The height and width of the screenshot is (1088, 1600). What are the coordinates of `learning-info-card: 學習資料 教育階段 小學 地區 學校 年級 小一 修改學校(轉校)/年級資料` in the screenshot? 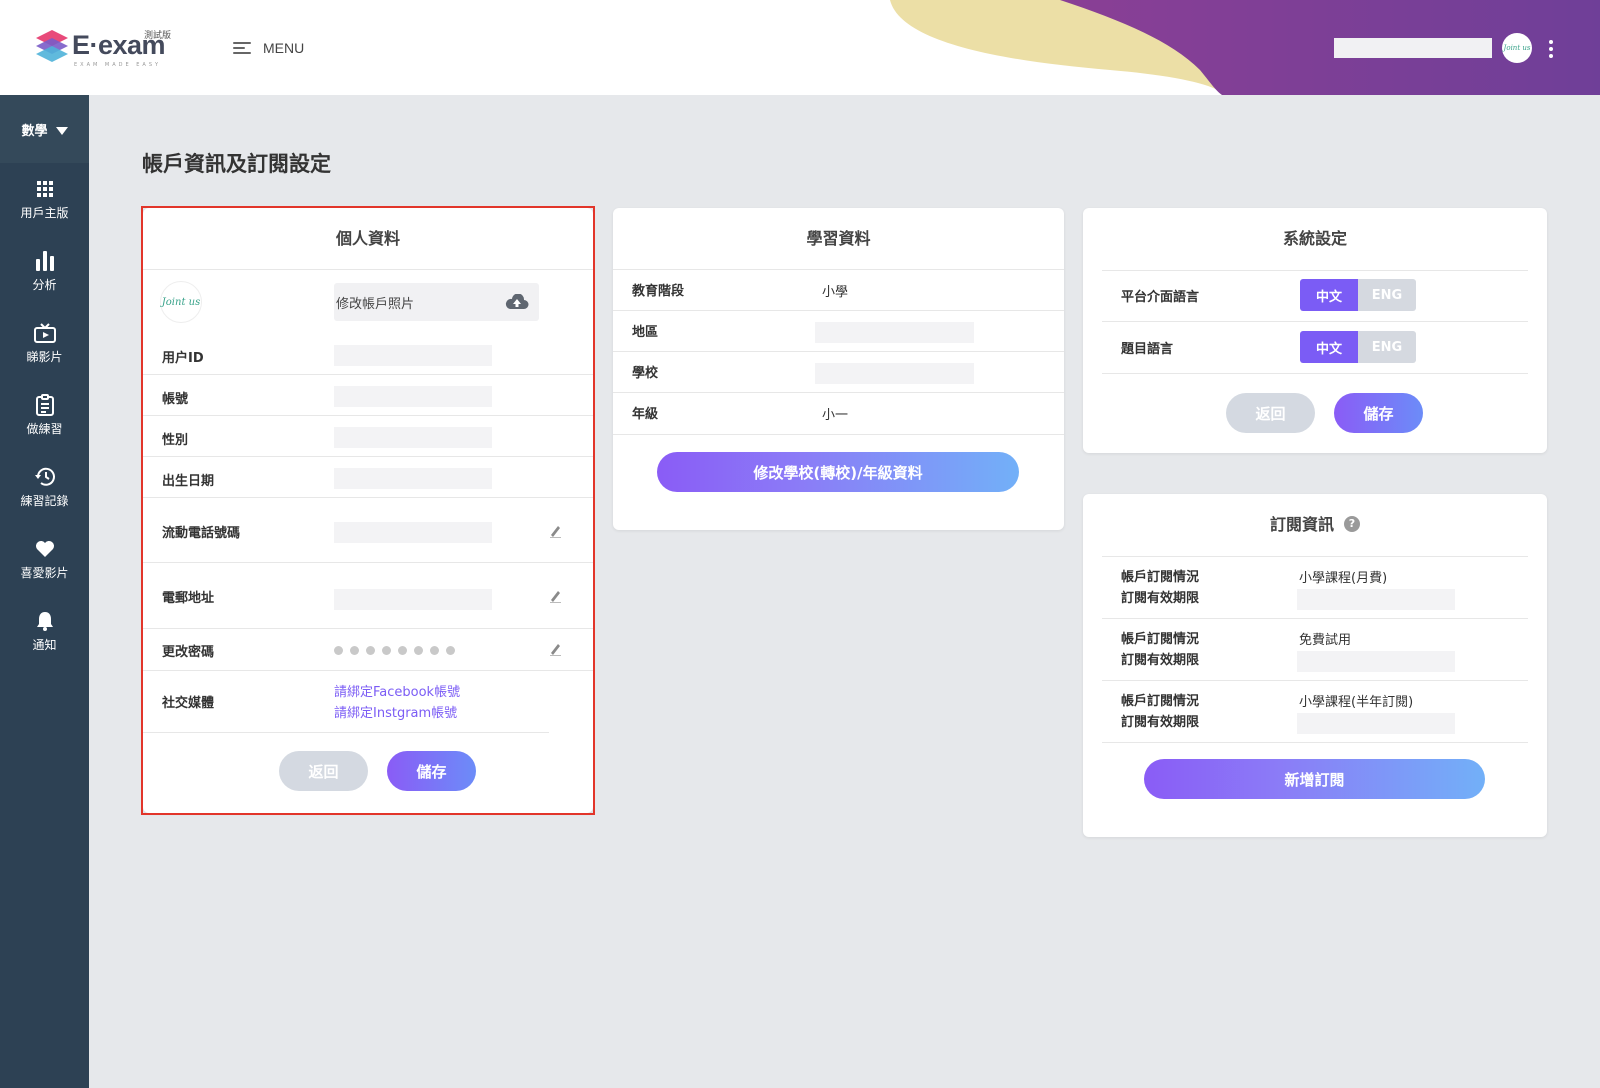 It's located at (838, 369).